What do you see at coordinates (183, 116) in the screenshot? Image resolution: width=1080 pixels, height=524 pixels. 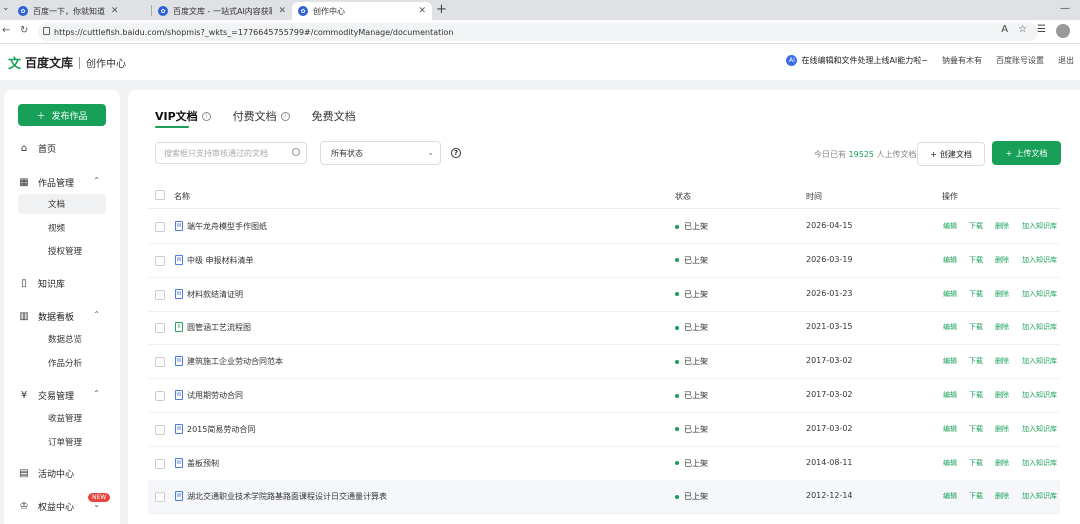 I see `tab-vip-docs: VIP文档 i` at bounding box center [183, 116].